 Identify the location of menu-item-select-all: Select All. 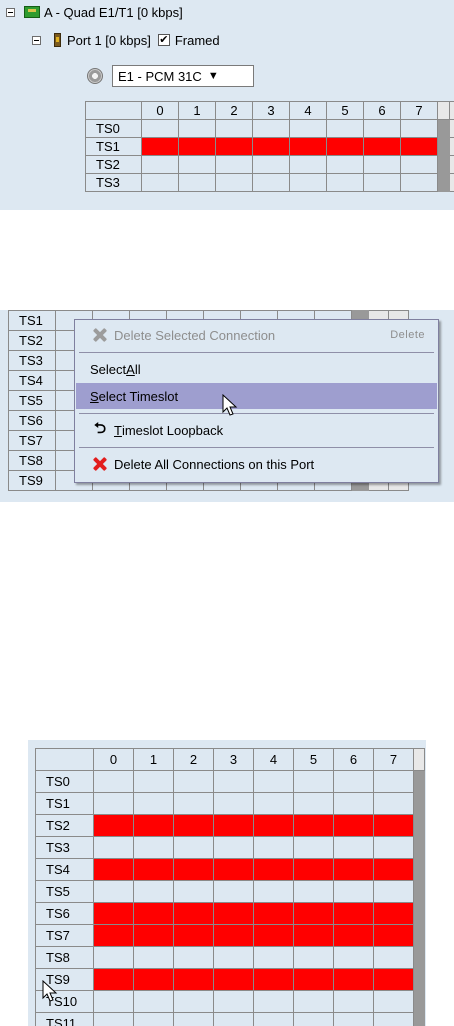
(256, 369).